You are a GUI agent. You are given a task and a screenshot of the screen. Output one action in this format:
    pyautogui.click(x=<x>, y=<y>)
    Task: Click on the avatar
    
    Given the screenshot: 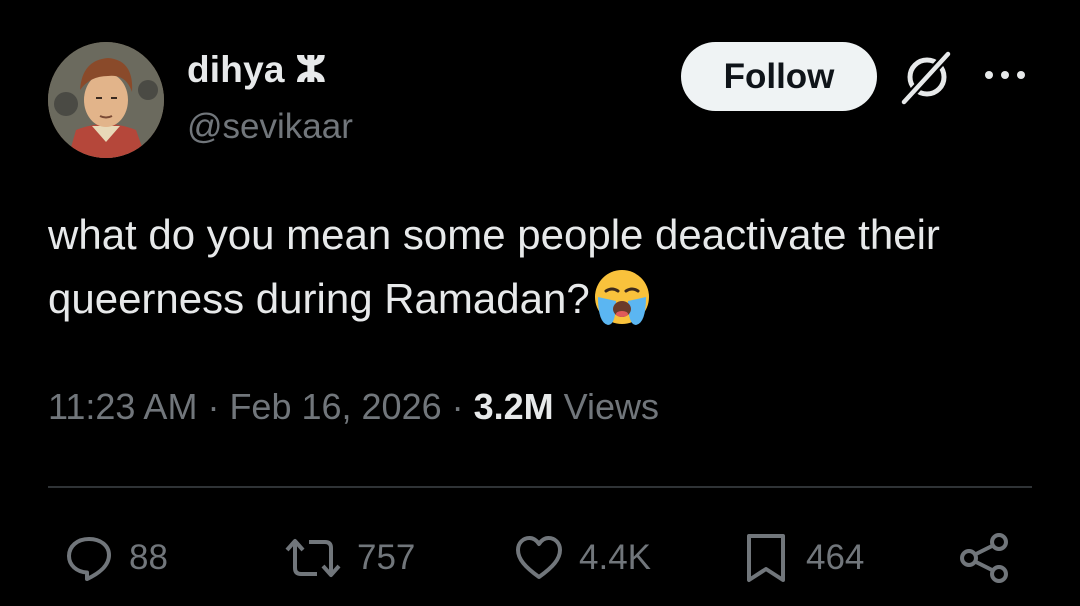 What is the action you would take?
    pyautogui.click(x=106, y=100)
    